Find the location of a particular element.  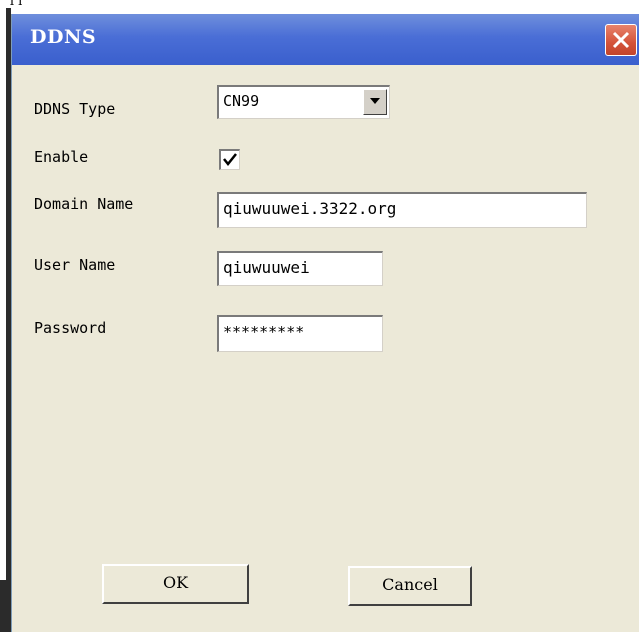

ddns-type-value: CN99 is located at coordinates (241, 101).